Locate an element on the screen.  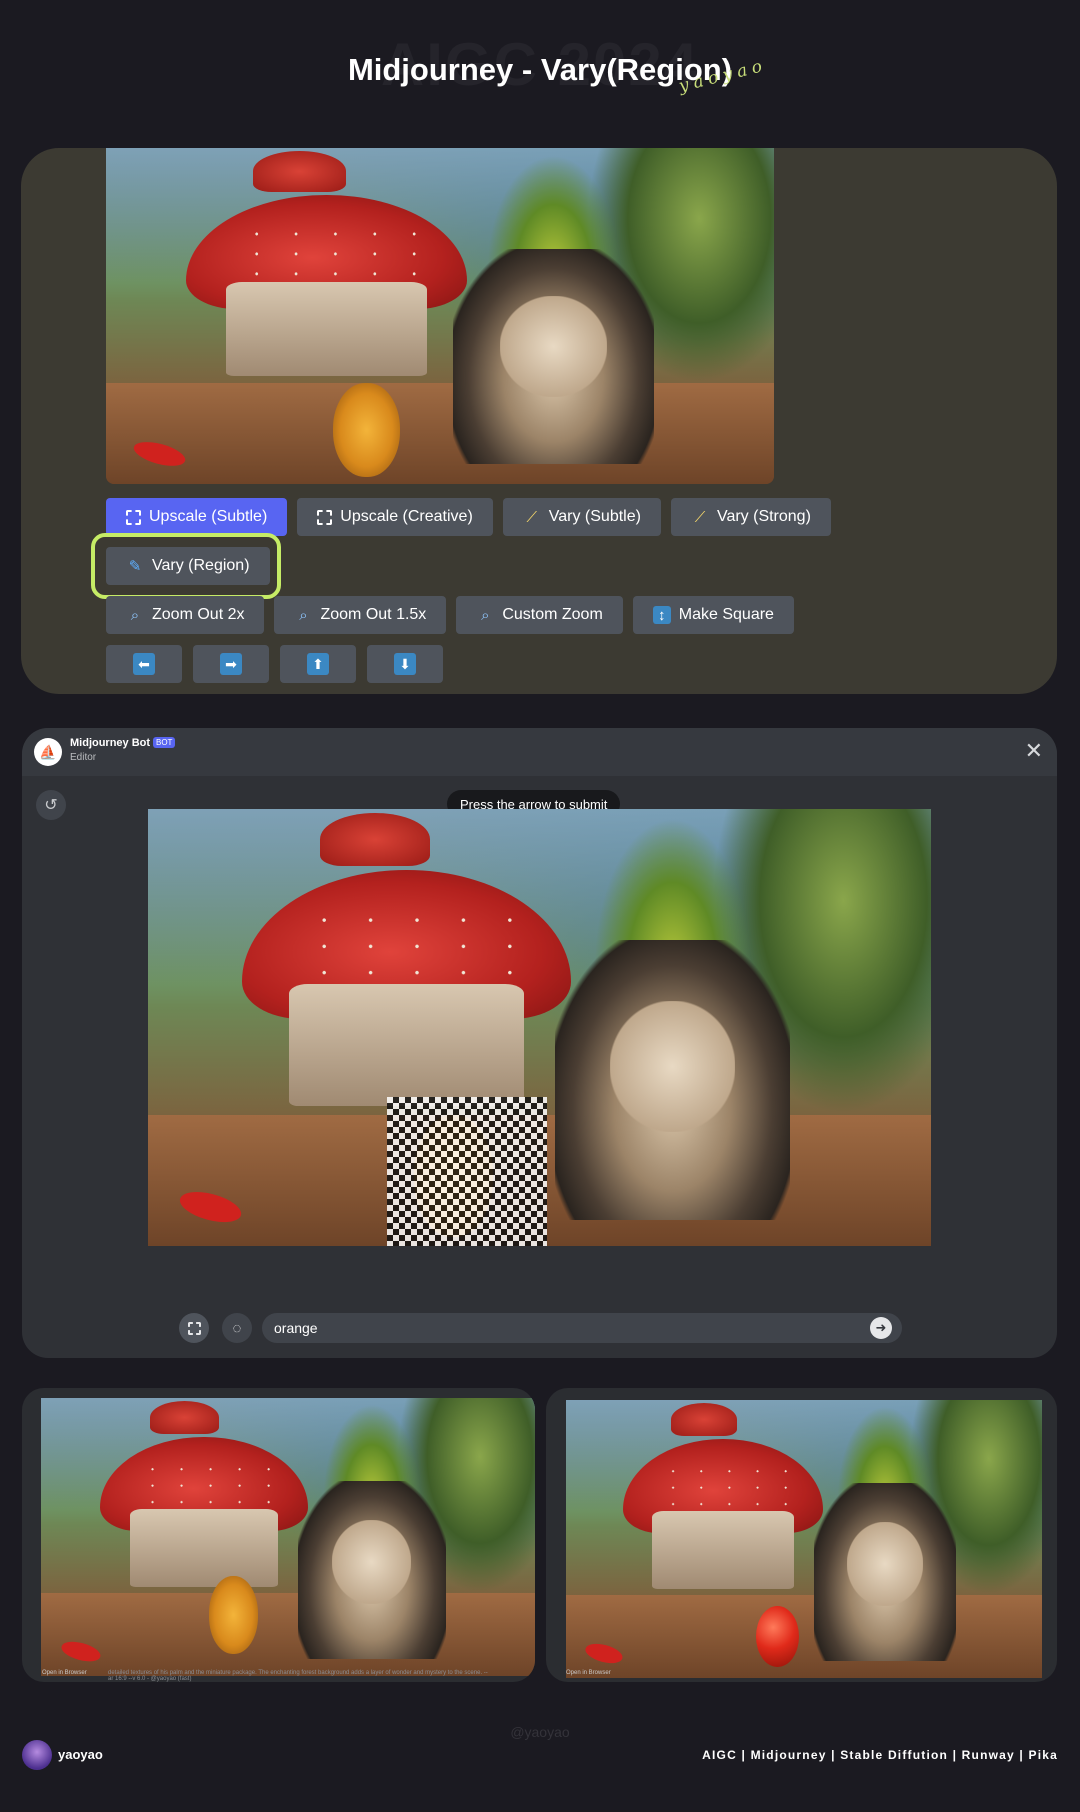
lasso-tool: ◌ is located at coordinates (237, 1328).